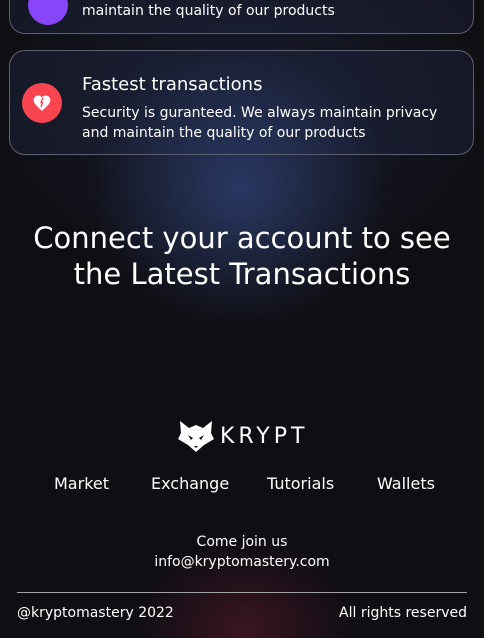 The width and height of the screenshot is (484, 638). Describe the element at coordinates (190, 484) in the screenshot. I see `nav-link-exchange: Exchange` at that location.